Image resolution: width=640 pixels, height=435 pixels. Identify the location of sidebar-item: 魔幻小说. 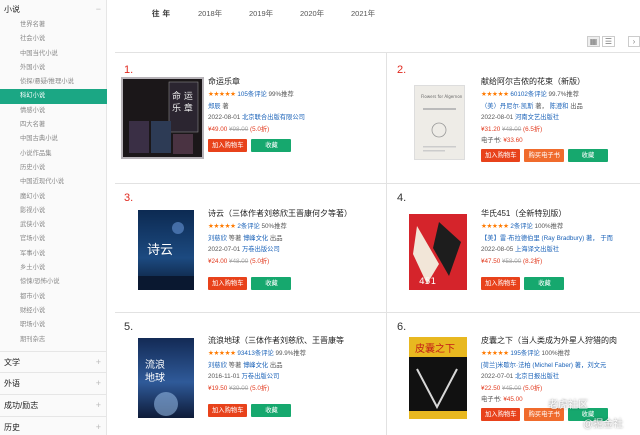
(53, 197).